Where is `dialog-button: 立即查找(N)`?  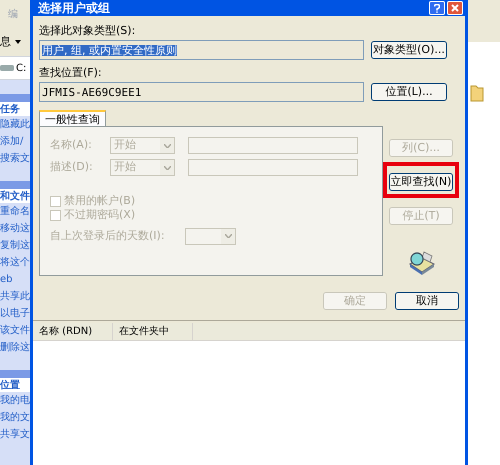
dialog-button: 立即查找(N) is located at coordinates (421, 182).